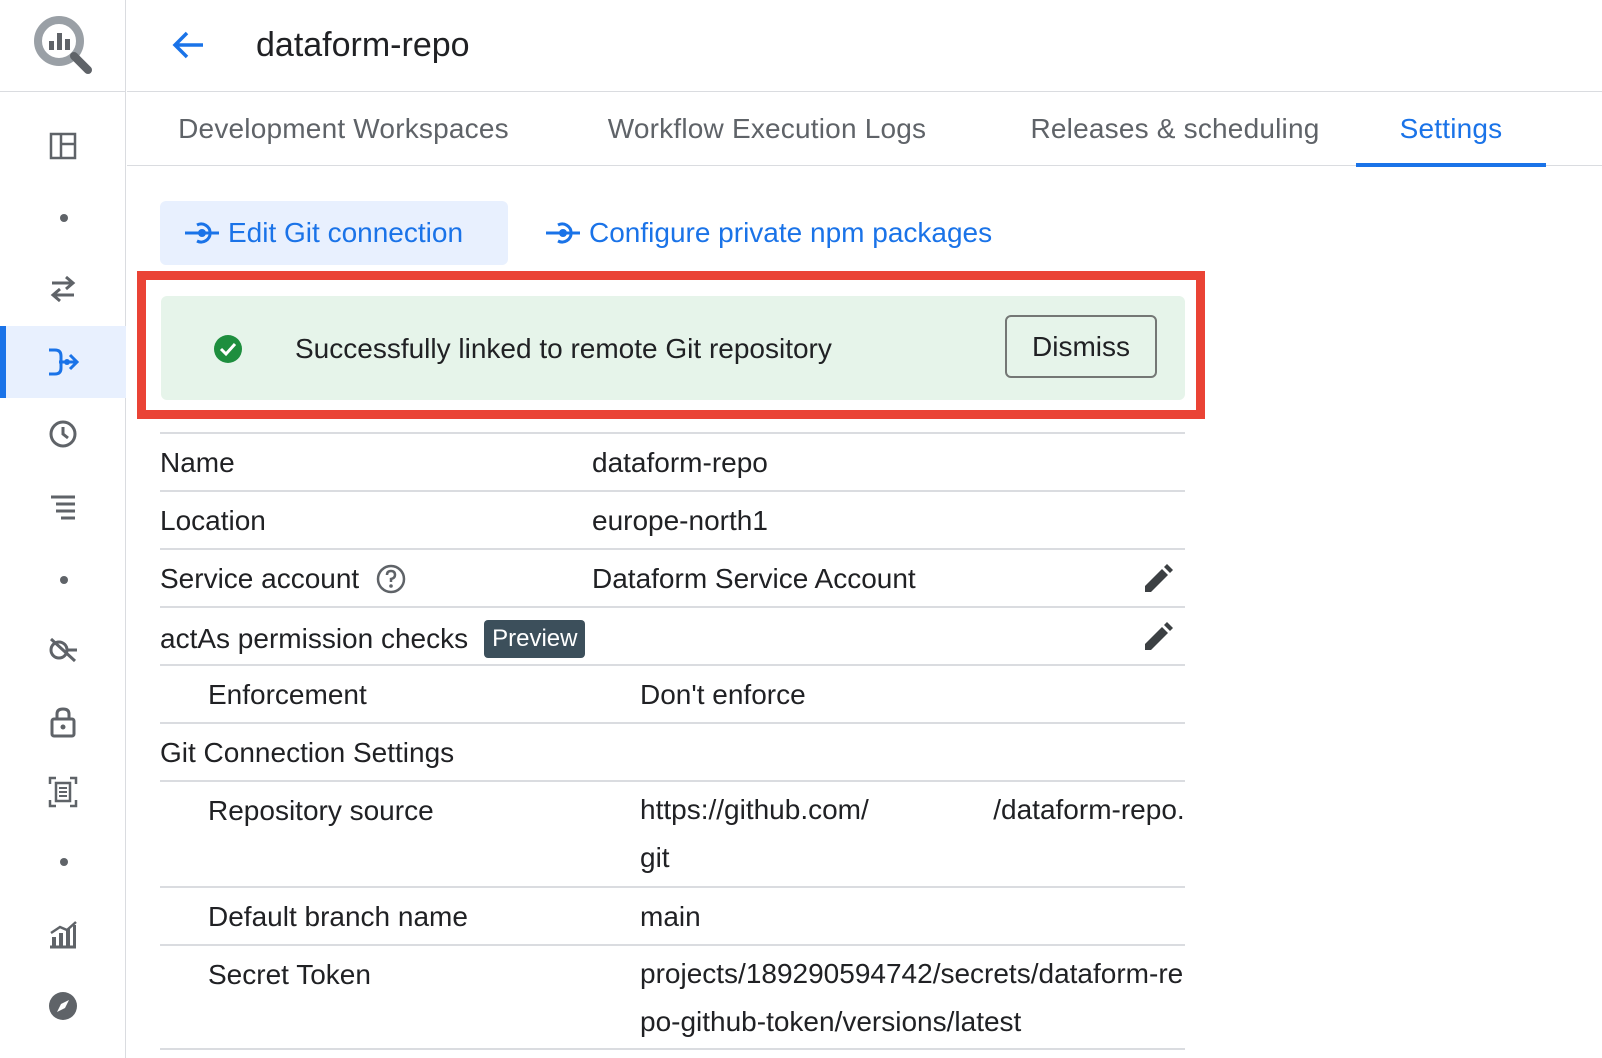  What do you see at coordinates (680, 520) in the screenshot?
I see `location-value: europe-north1` at bounding box center [680, 520].